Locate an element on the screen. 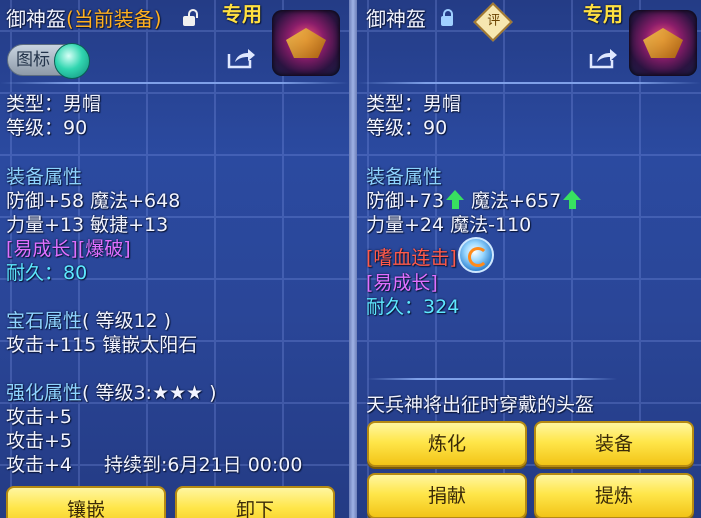  icon-toggle-label: 图标 is located at coordinates (33, 60).